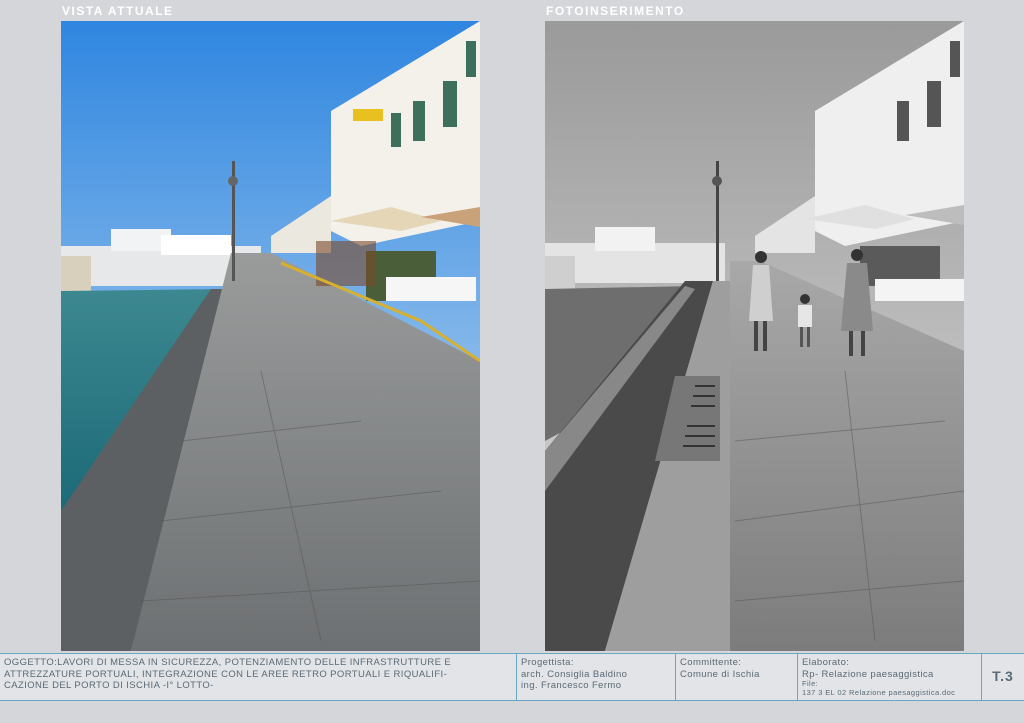  What do you see at coordinates (571, 685) in the screenshot?
I see `progettista-name-2: ing. Francesco Fermo` at bounding box center [571, 685].